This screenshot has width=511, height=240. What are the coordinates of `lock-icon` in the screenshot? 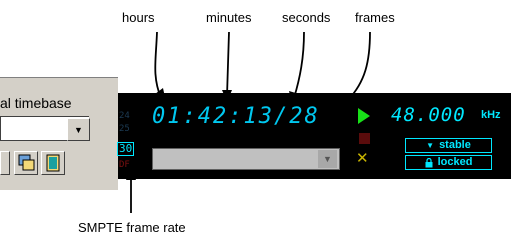 It's located at (429, 162).